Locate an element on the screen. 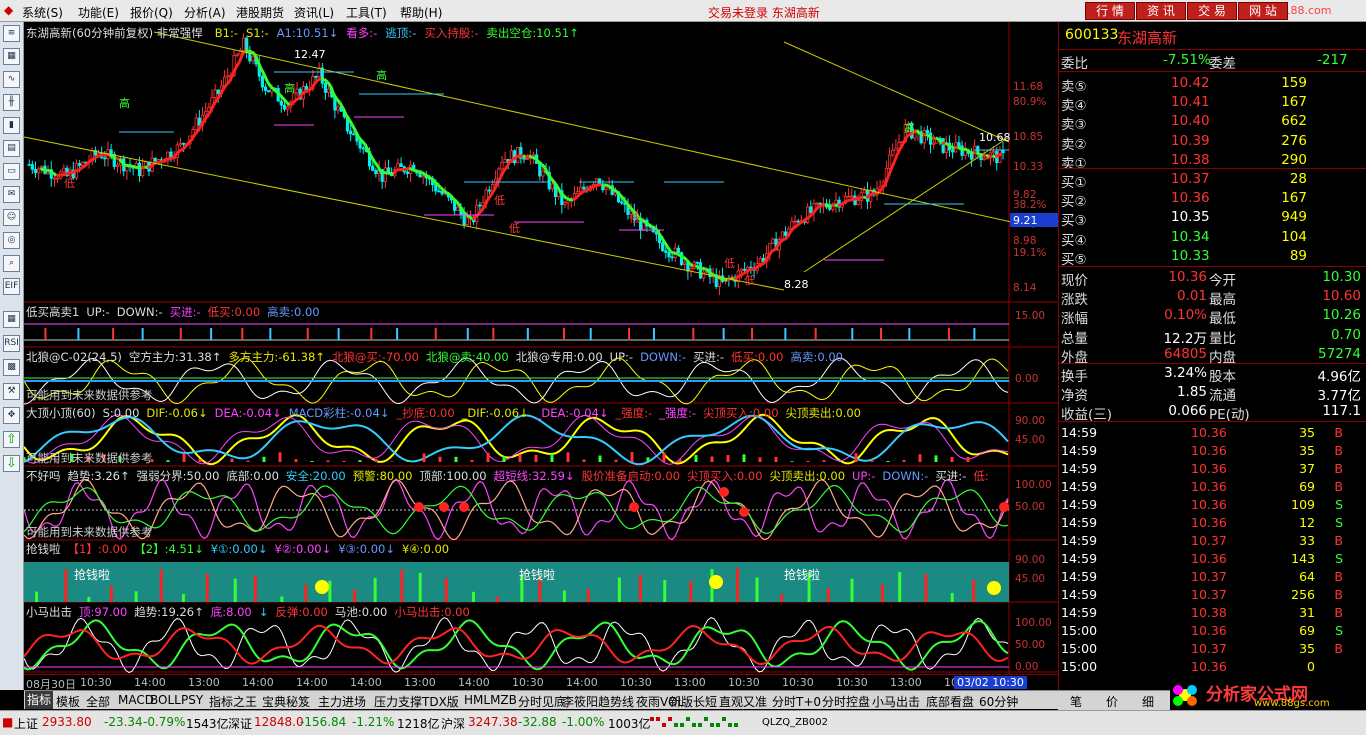 The width and height of the screenshot is (1366, 735). doc-icon: ▭ is located at coordinates (11, 171).